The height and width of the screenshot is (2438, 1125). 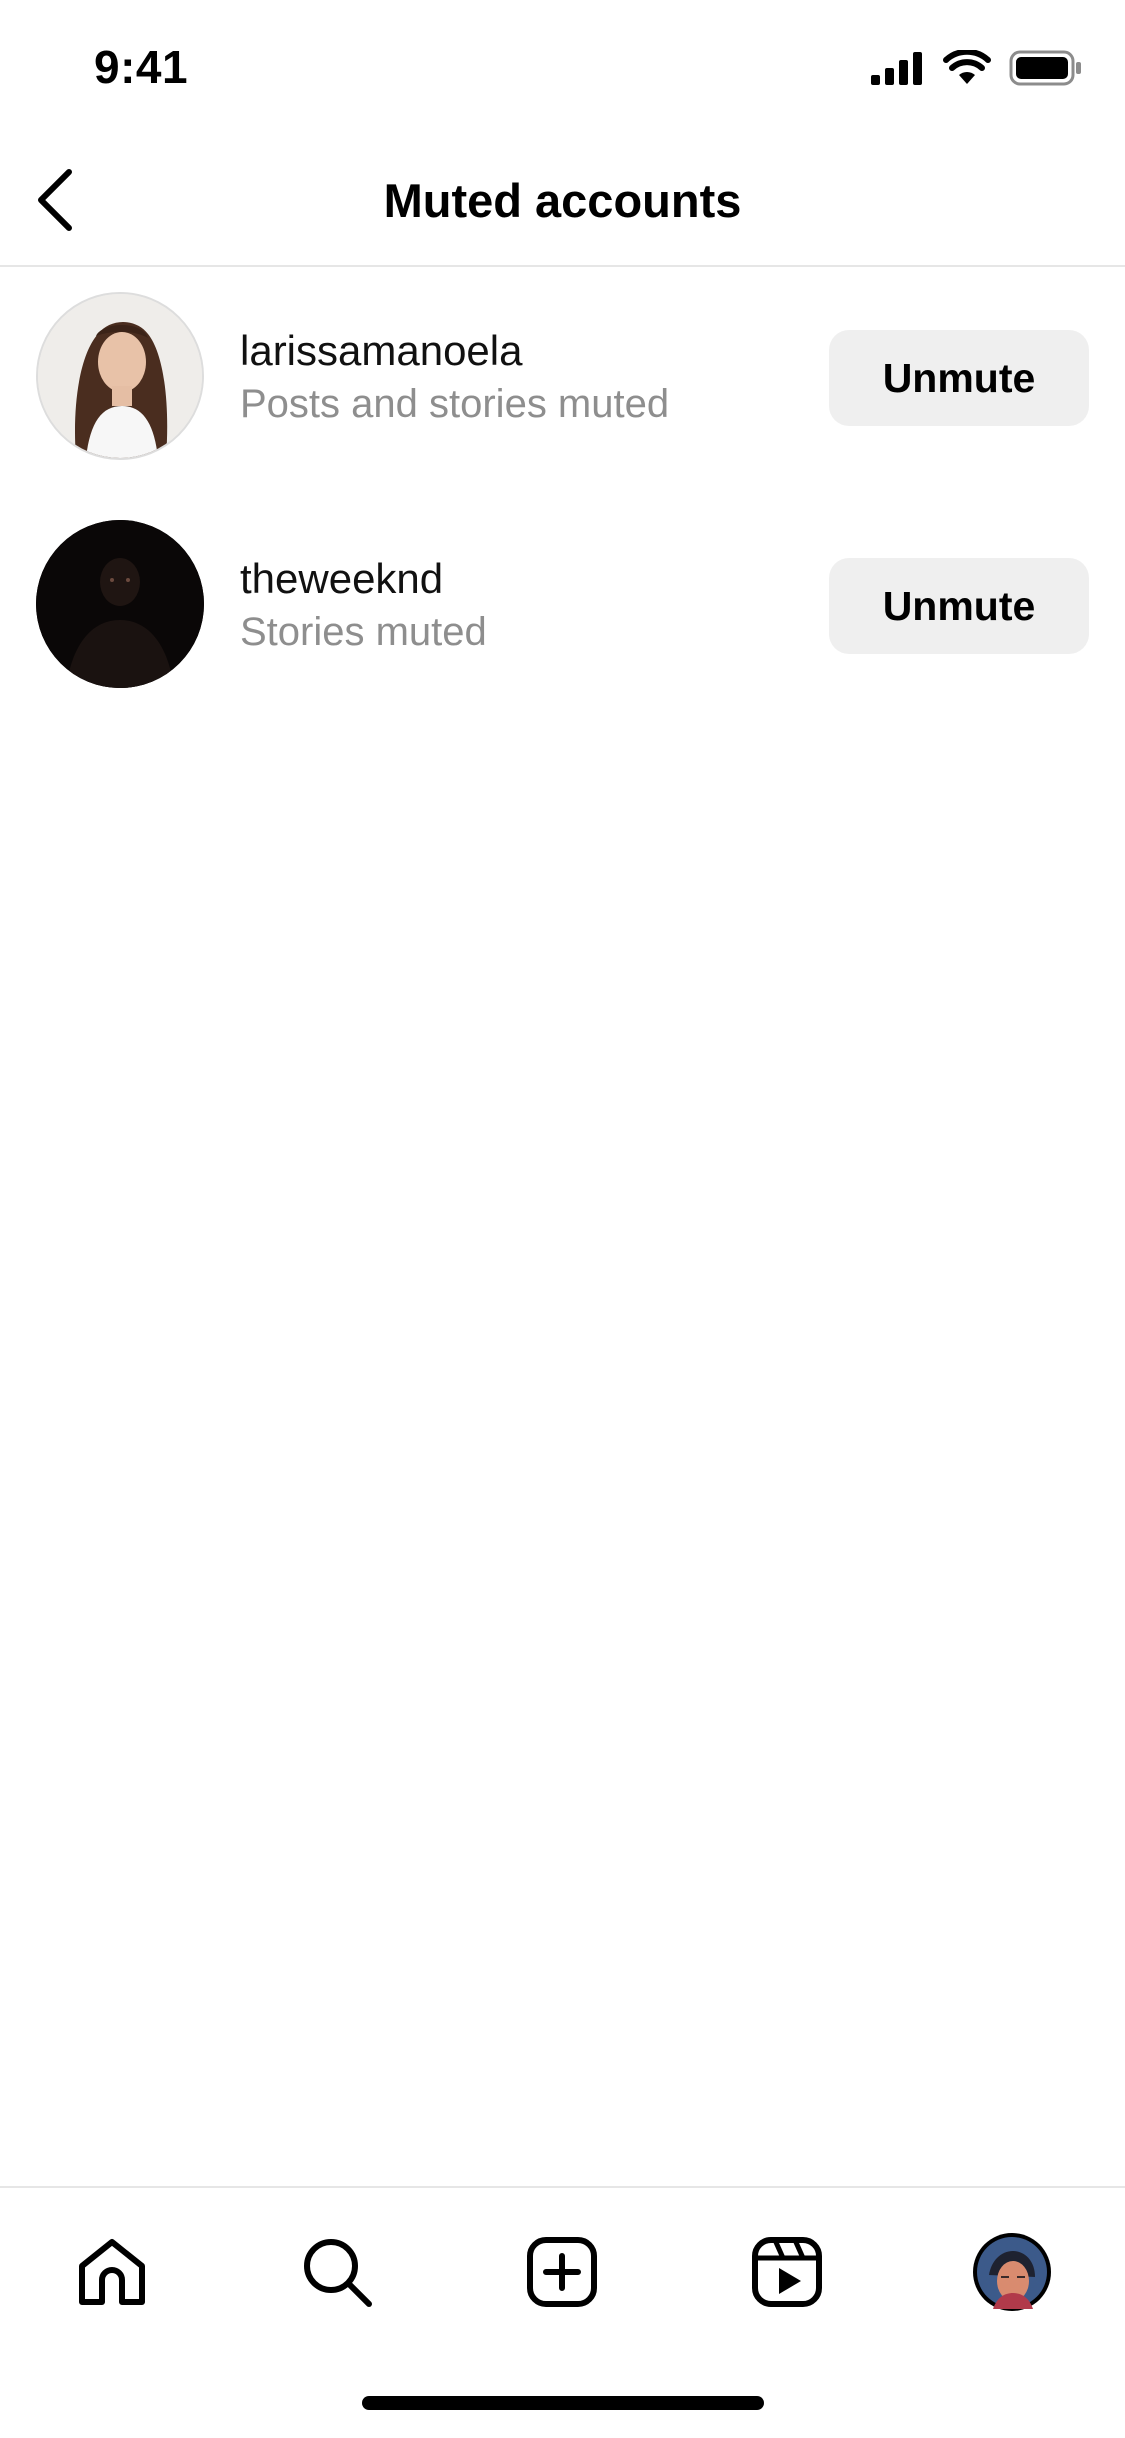 I want to click on username: larissamanoela, so click(x=381, y=350).